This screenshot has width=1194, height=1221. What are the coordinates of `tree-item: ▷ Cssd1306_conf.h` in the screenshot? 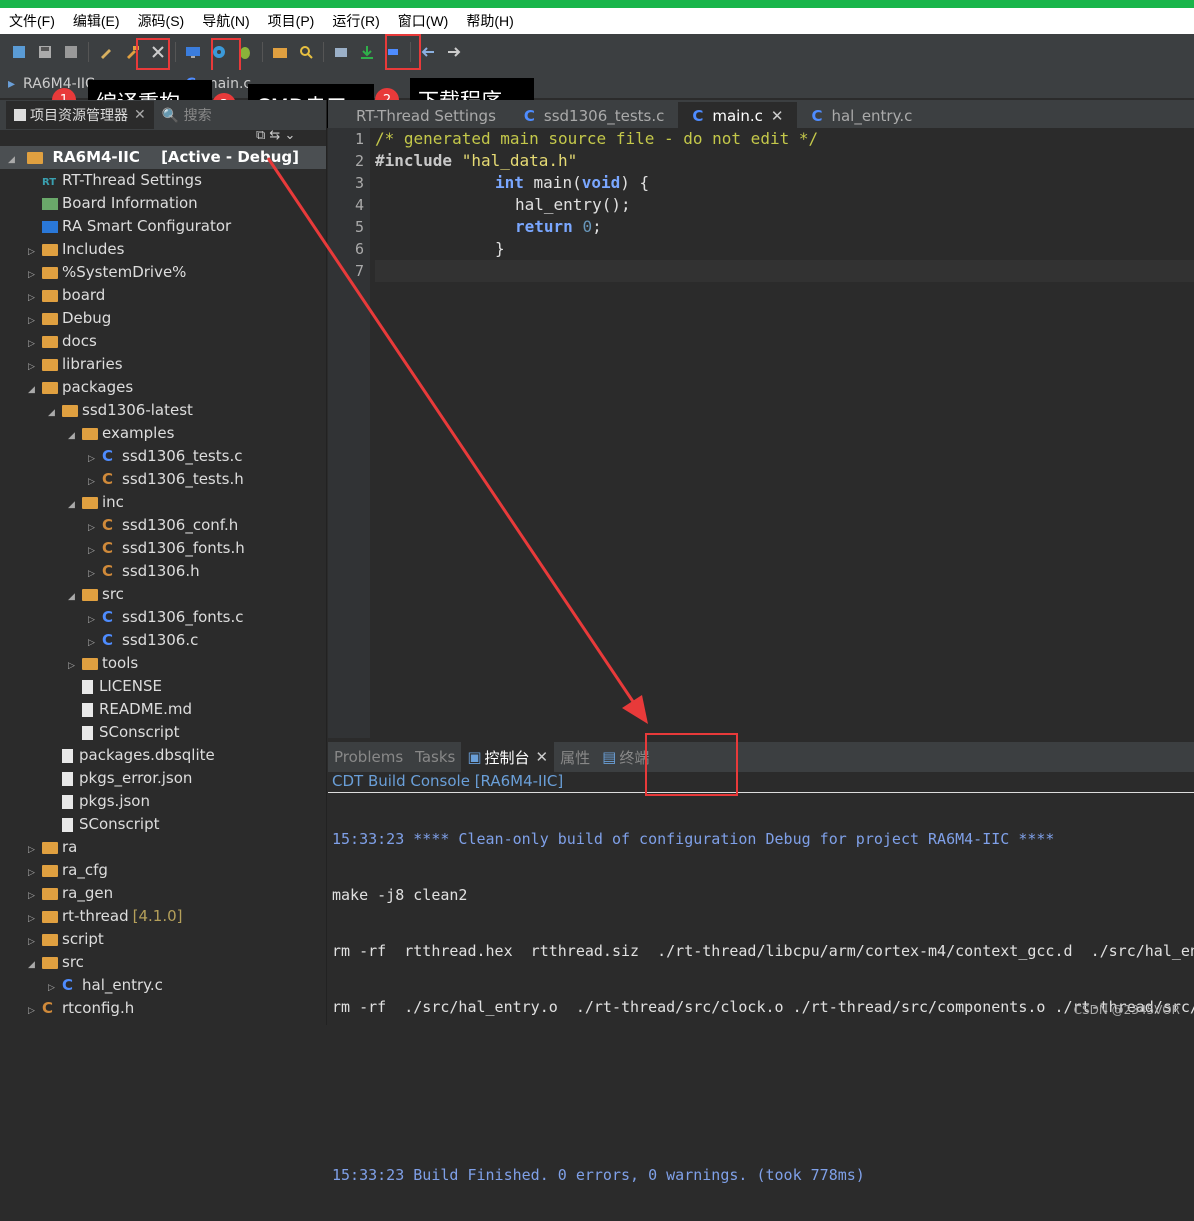 It's located at (163, 525).